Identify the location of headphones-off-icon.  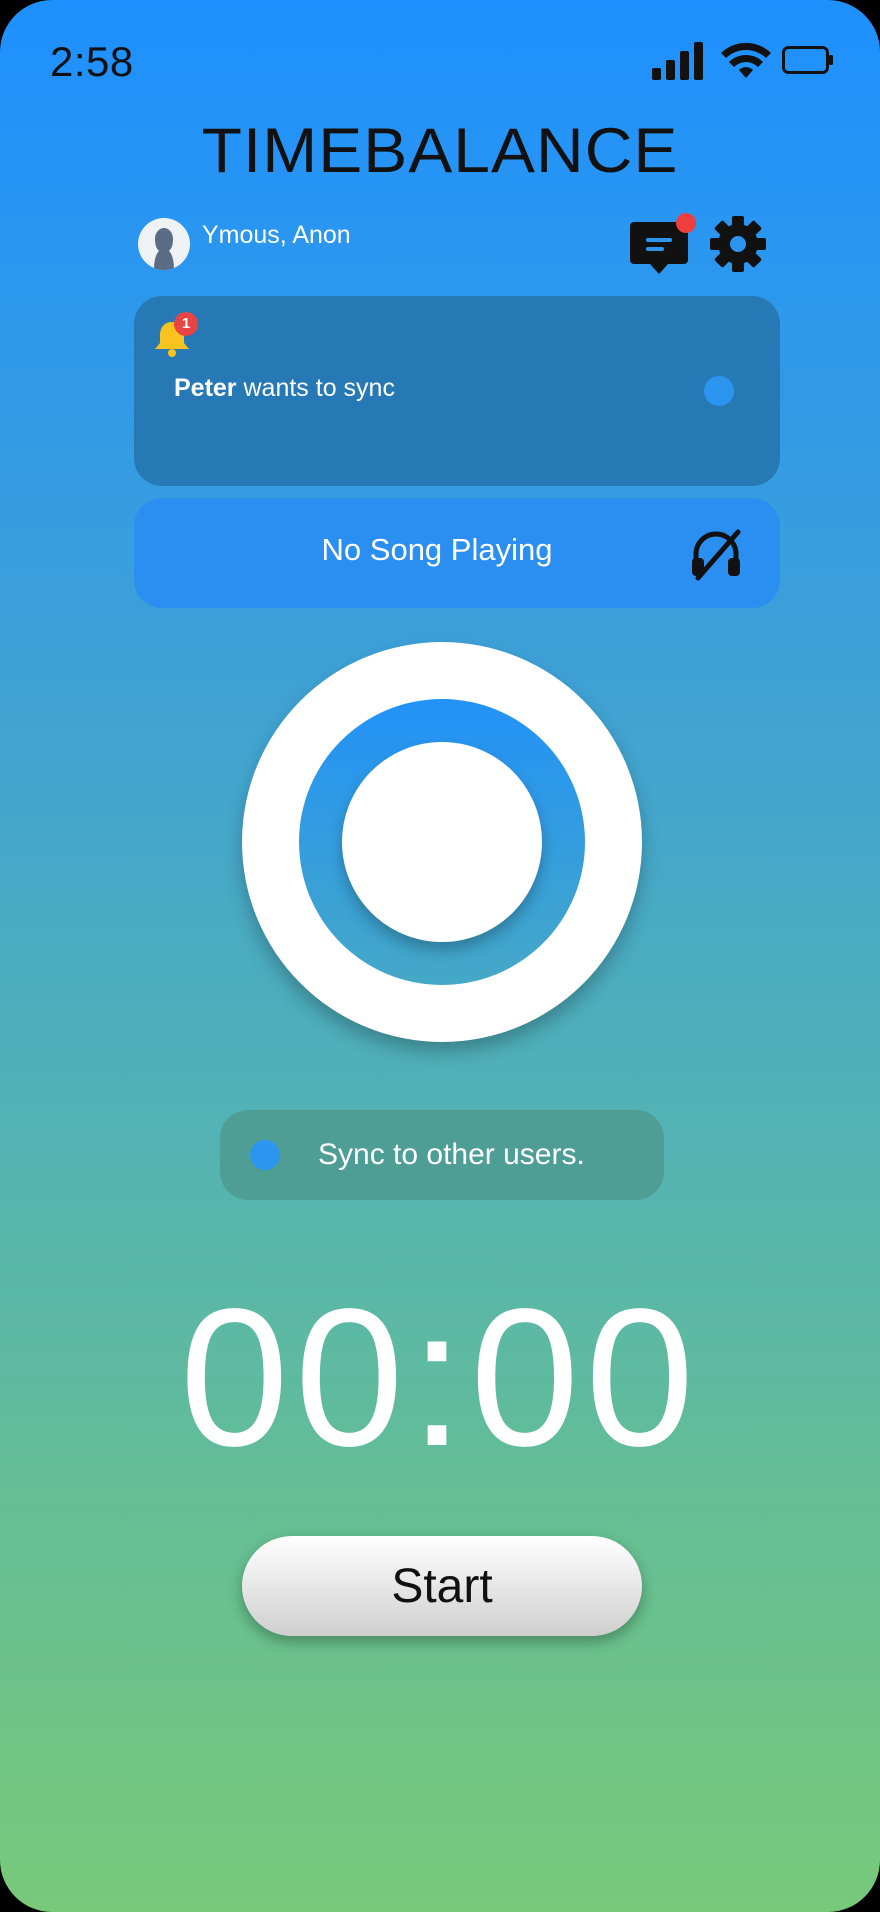
(716, 554).